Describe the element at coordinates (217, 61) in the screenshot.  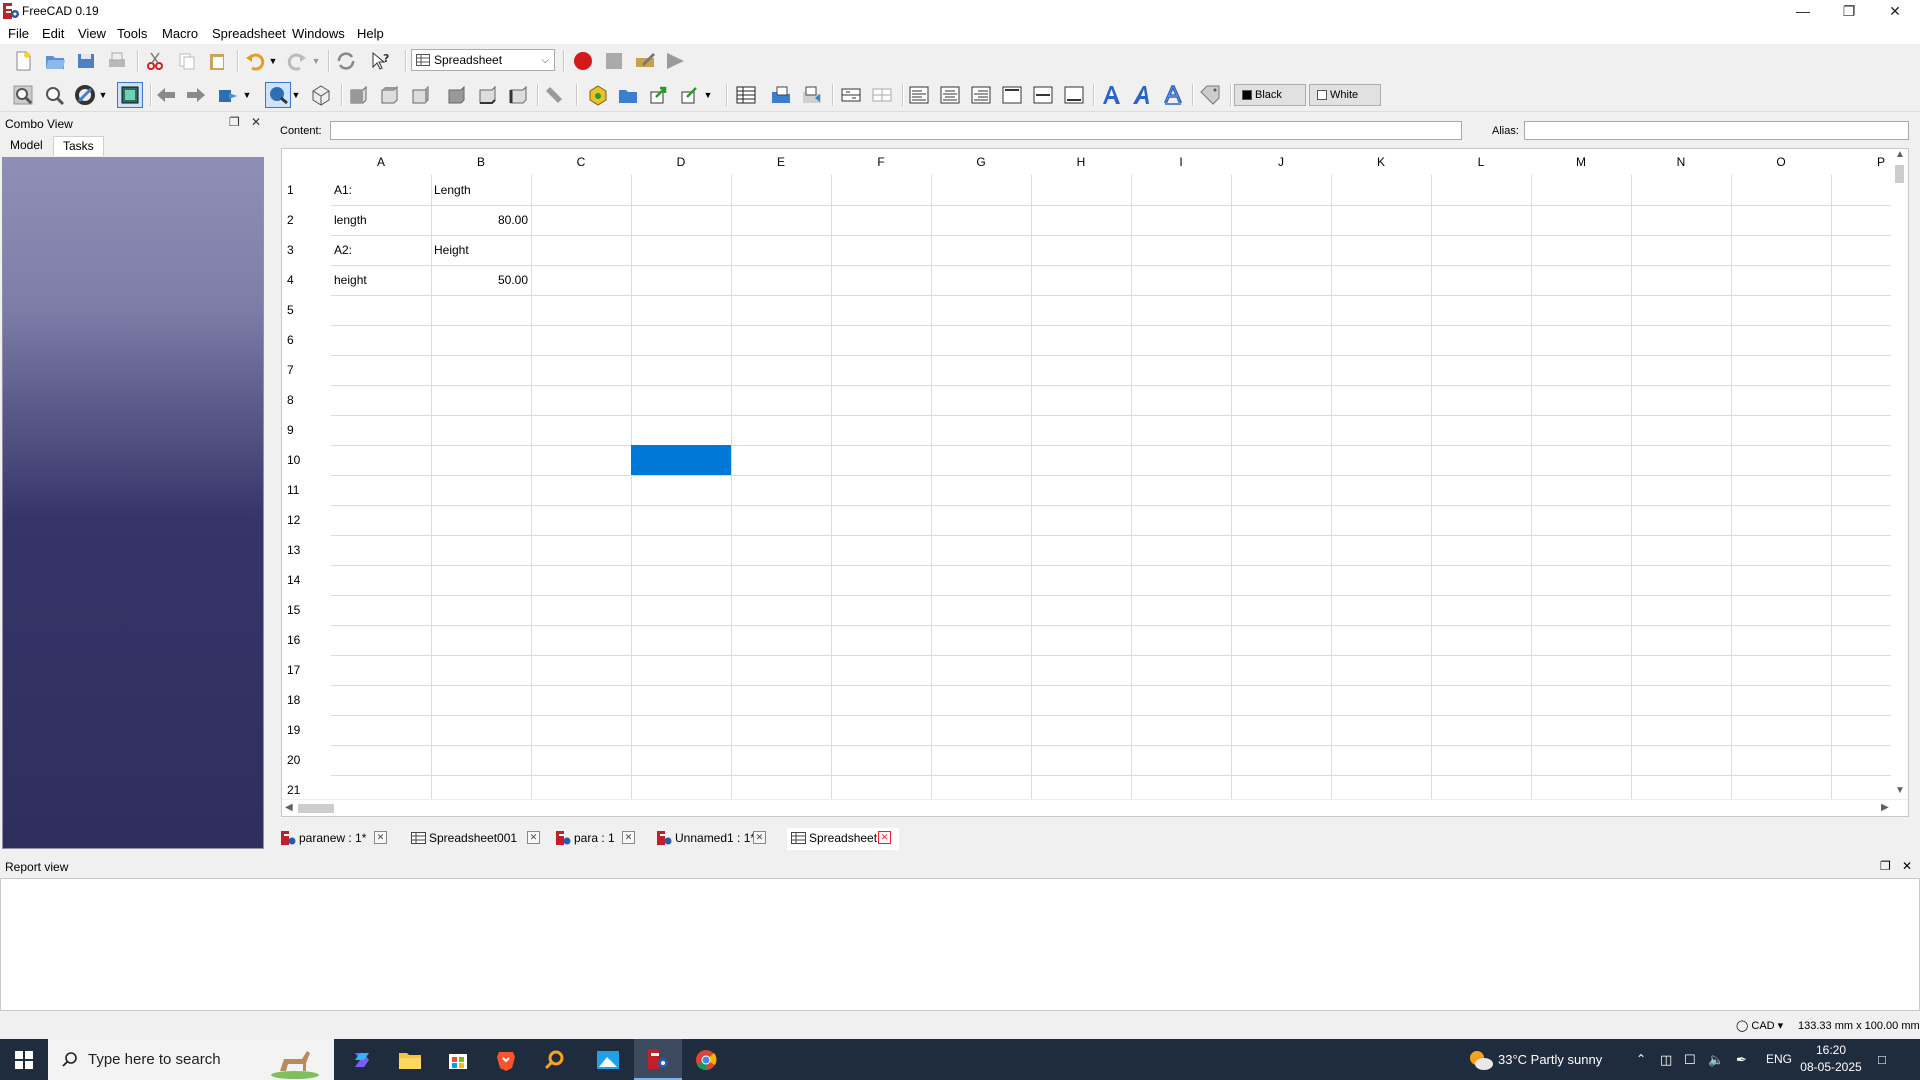
I see `paste-button` at that location.